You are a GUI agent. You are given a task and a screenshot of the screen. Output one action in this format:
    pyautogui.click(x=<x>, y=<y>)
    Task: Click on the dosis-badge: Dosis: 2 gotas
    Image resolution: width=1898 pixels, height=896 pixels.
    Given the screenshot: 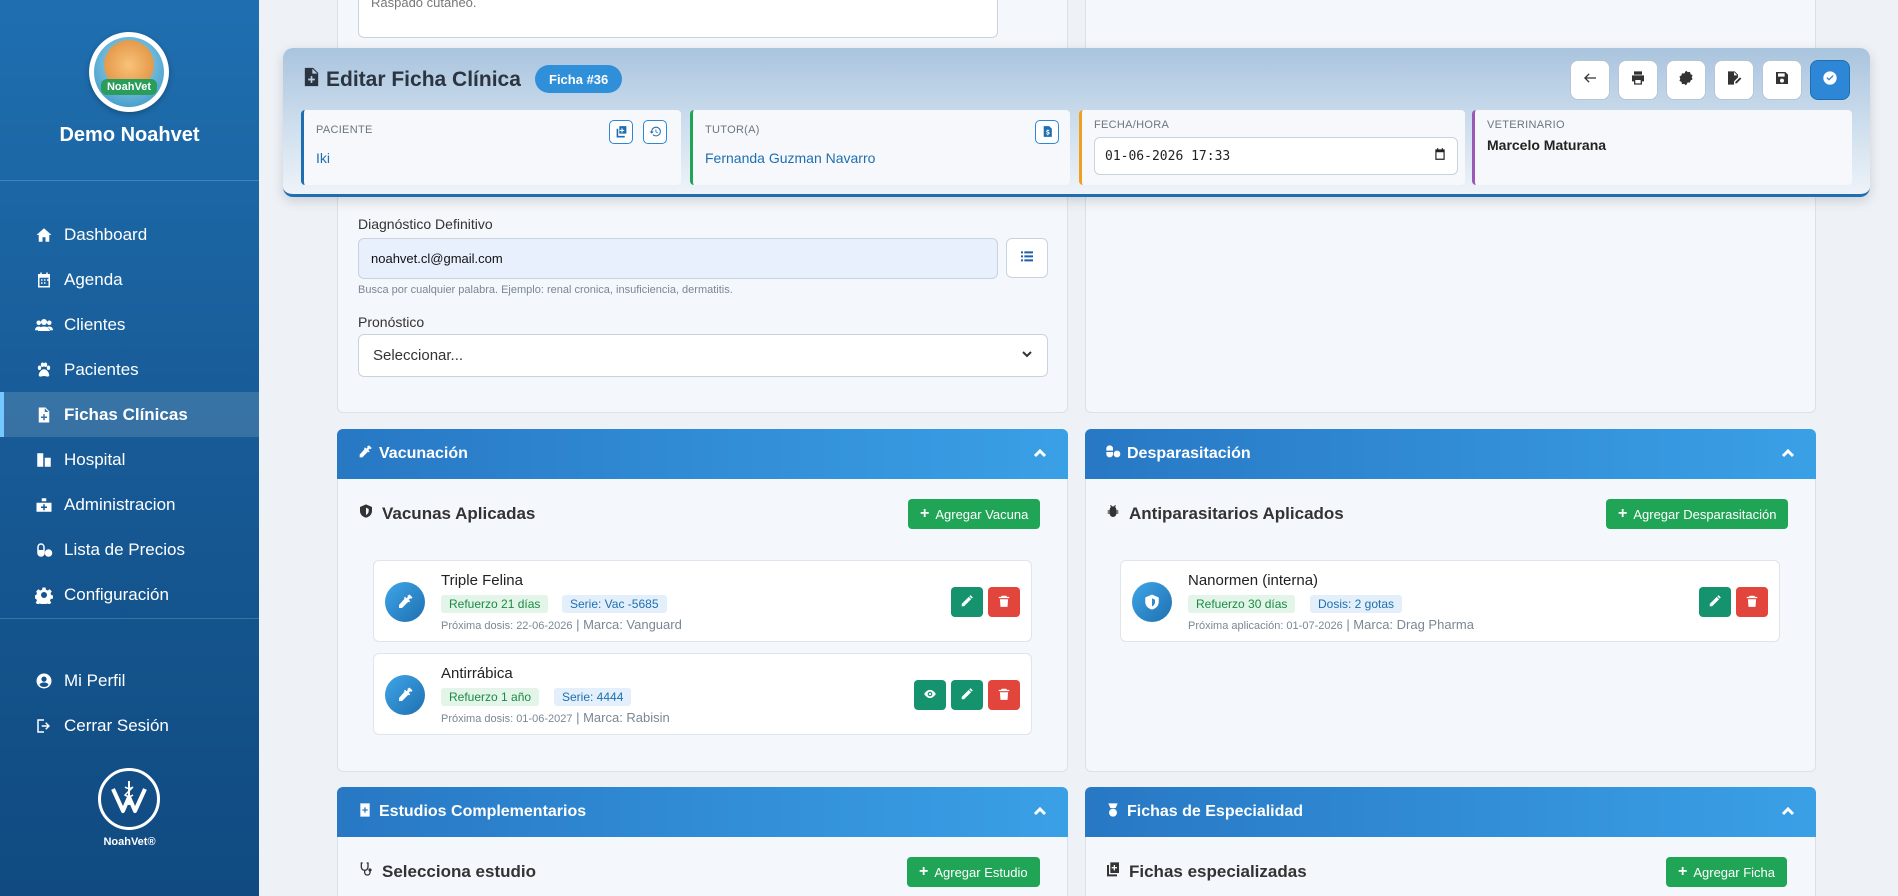 What is the action you would take?
    pyautogui.click(x=1356, y=604)
    